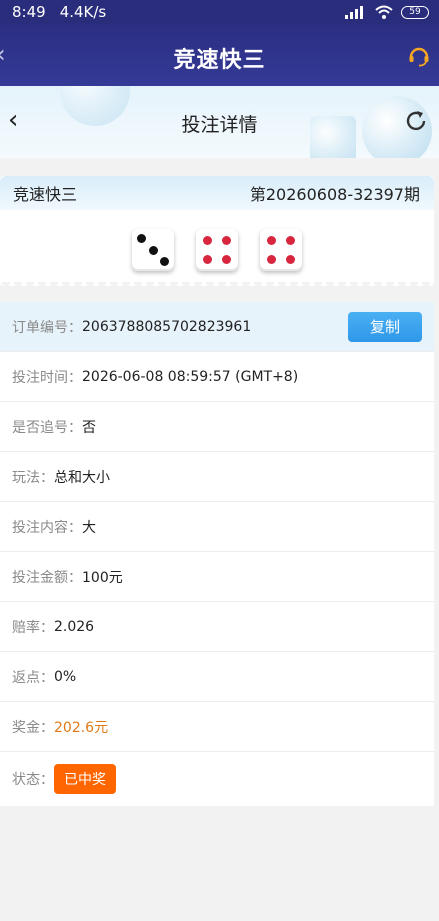 The image size is (439, 921). I want to click on detail-label: 奖金：, so click(33, 727).